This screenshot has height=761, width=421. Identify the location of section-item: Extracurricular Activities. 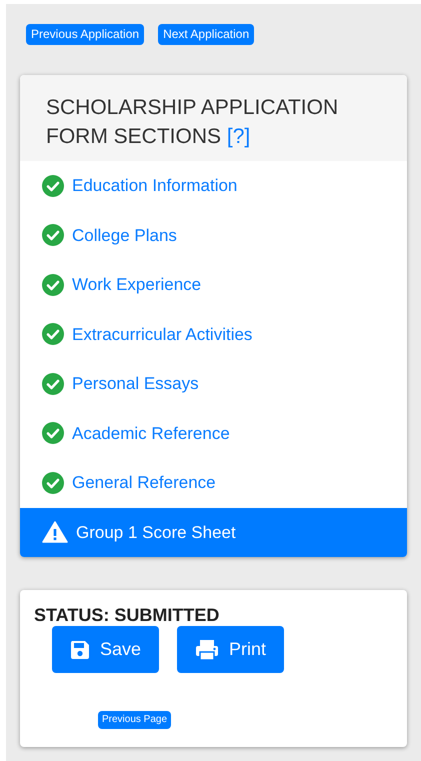
(213, 334).